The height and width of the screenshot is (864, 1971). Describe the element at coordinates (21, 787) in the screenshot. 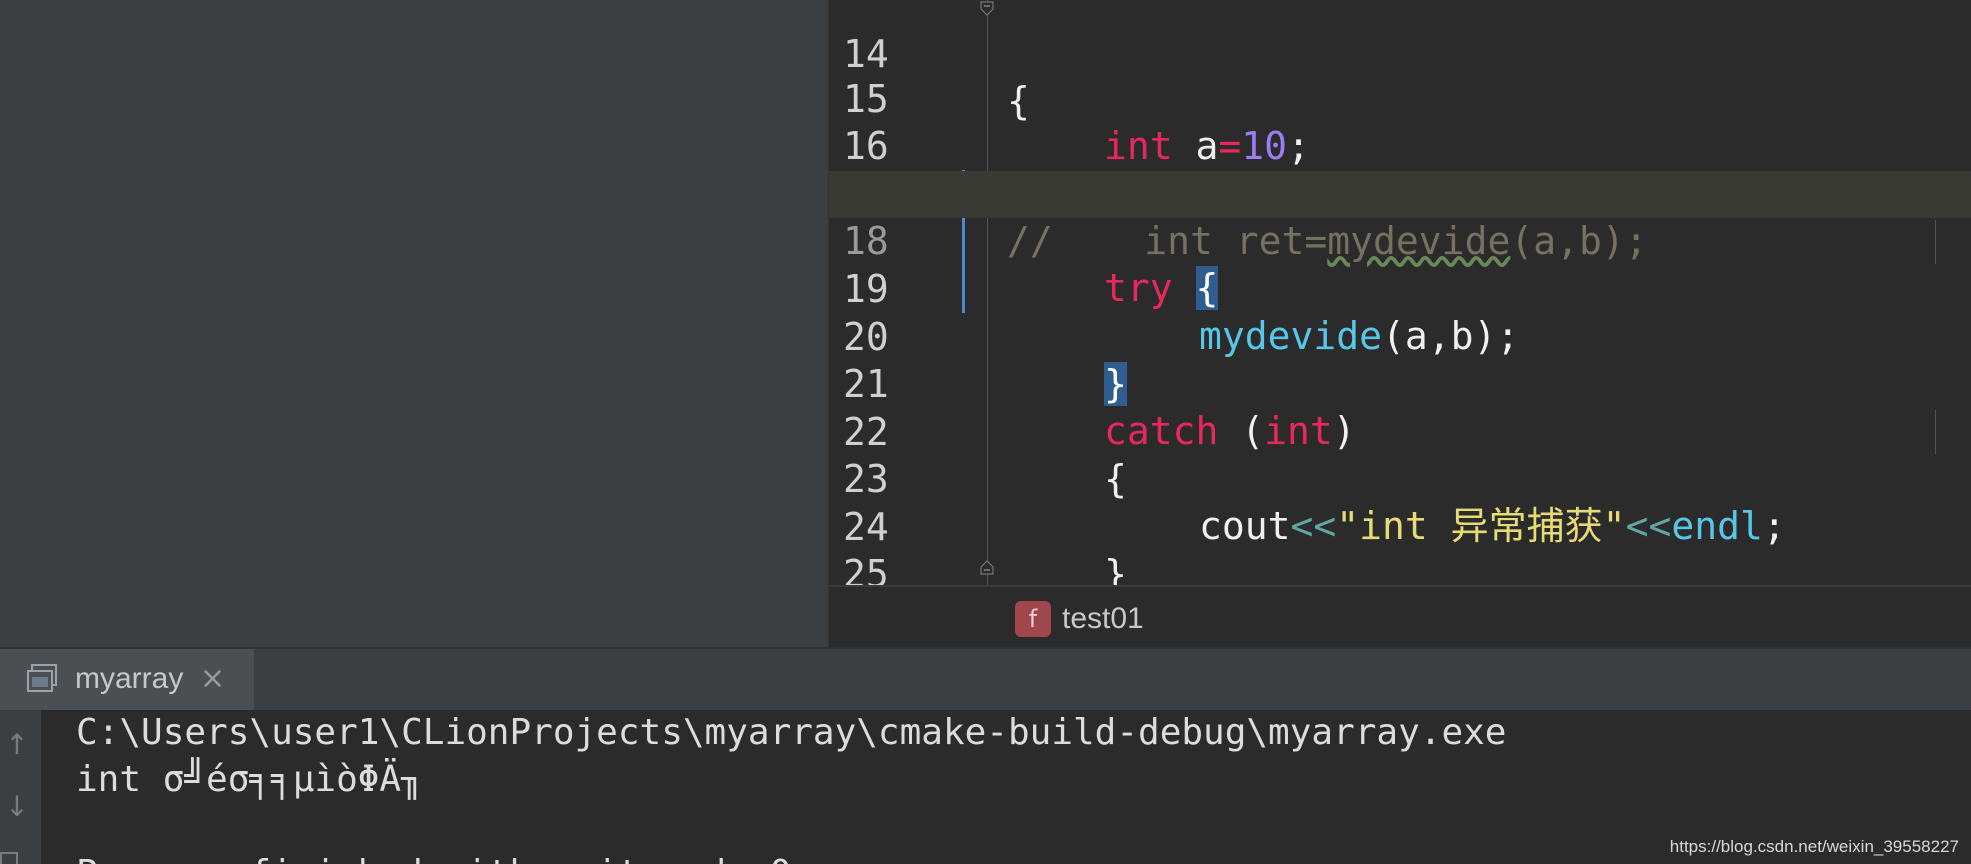

I see `run-toolbar: ↑ ↓` at that location.